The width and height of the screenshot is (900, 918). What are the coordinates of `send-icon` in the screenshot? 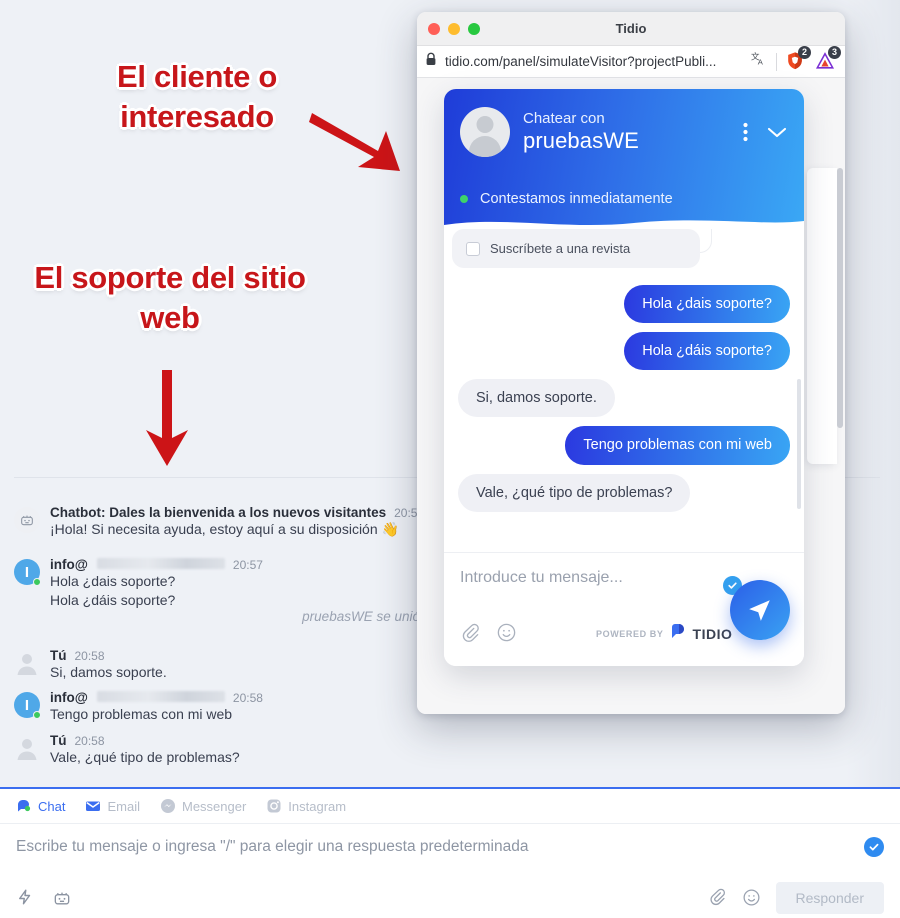 It's located at (760, 610).